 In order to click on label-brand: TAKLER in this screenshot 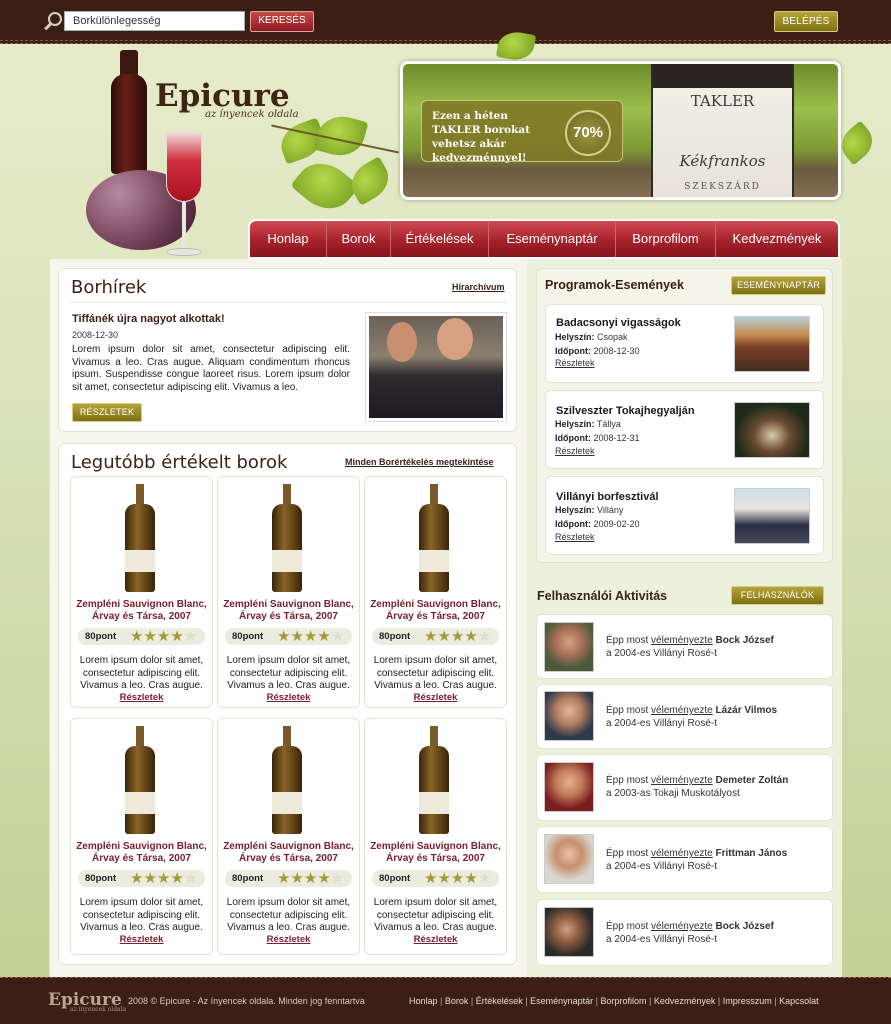, I will do `click(722, 101)`.